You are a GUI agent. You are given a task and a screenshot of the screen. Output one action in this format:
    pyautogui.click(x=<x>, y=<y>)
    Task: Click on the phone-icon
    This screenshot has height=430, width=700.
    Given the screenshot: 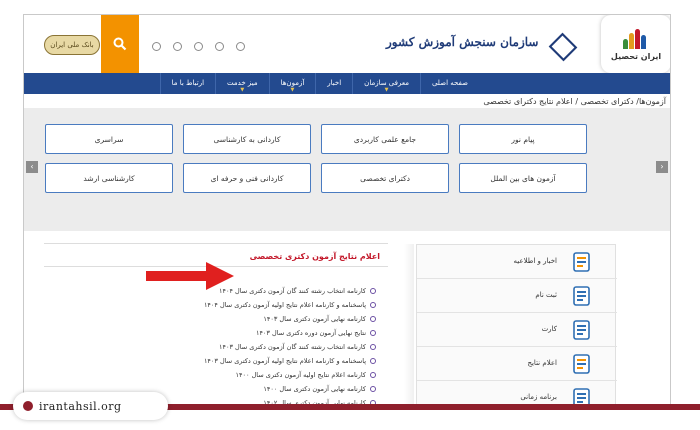 What is the action you would take?
    pyautogui.click(x=198, y=46)
    